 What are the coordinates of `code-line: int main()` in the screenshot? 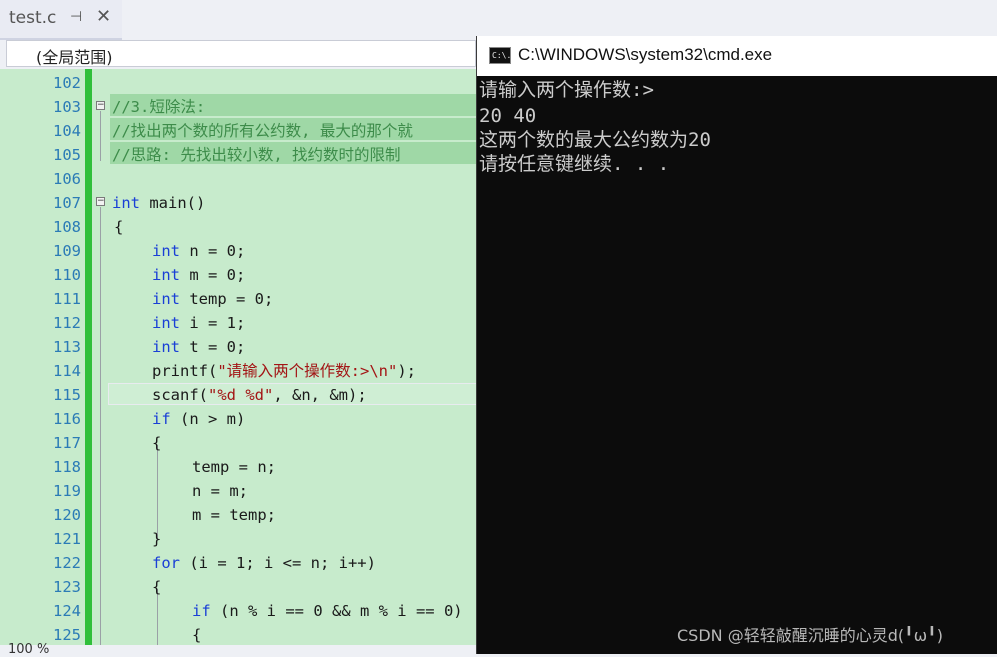 It's located at (158, 203).